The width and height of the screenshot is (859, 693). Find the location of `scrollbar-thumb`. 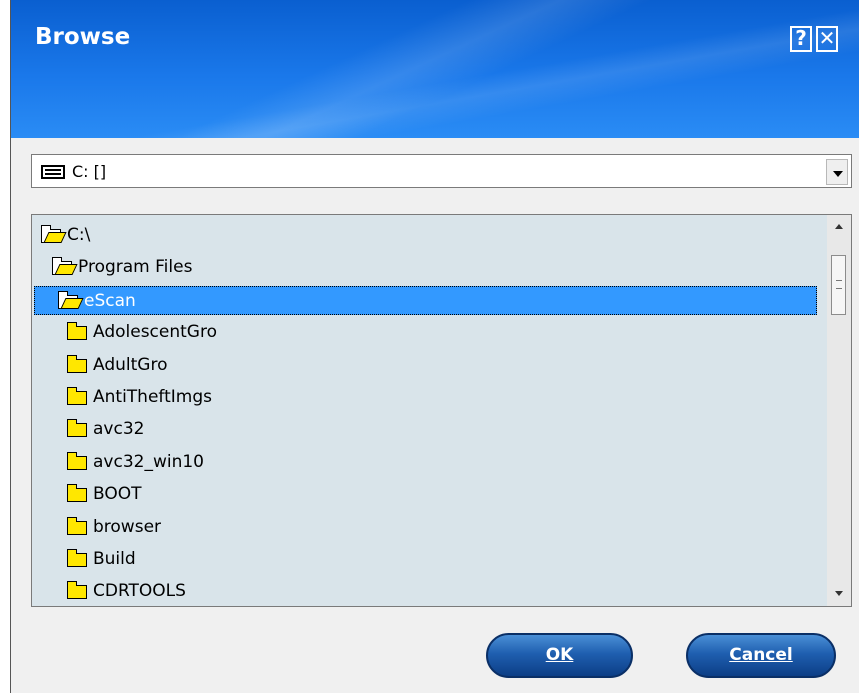

scrollbar-thumb is located at coordinates (838, 285).